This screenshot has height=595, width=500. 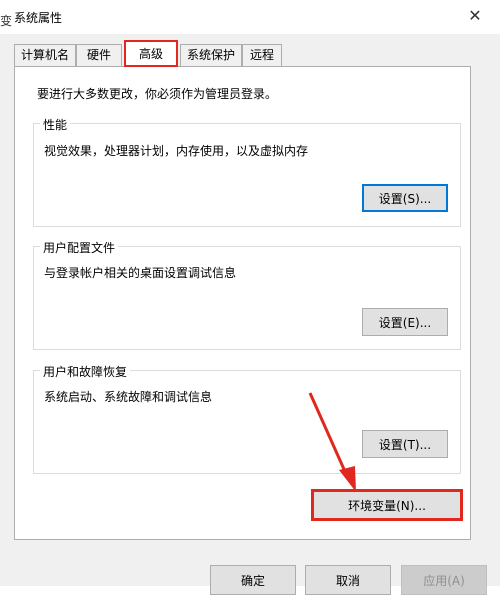 What do you see at coordinates (347, 479) in the screenshot?
I see `arrow-head` at bounding box center [347, 479].